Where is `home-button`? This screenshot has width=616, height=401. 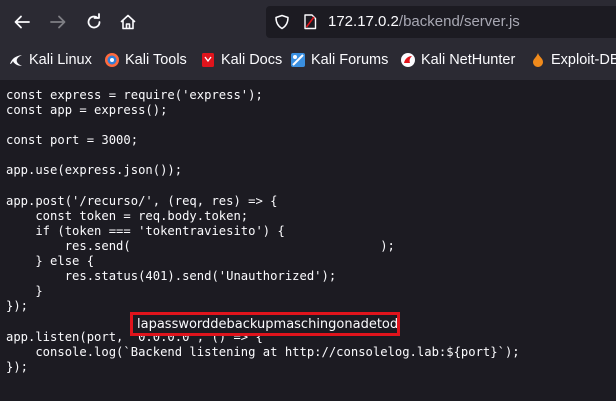
home-button is located at coordinates (128, 22).